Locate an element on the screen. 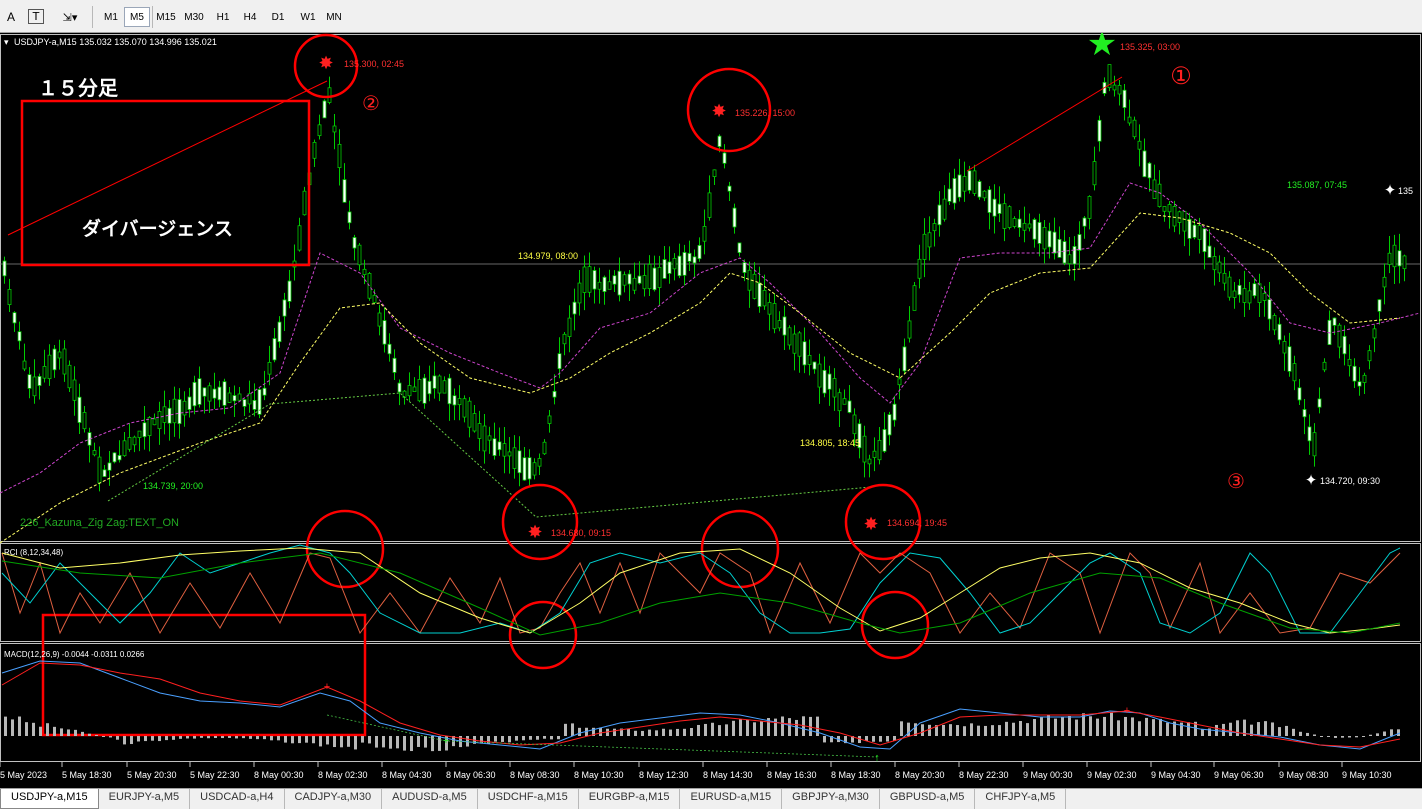 The width and height of the screenshot is (1422, 809). symbol-tab: EURGBP-a,M15 is located at coordinates (630, 799).